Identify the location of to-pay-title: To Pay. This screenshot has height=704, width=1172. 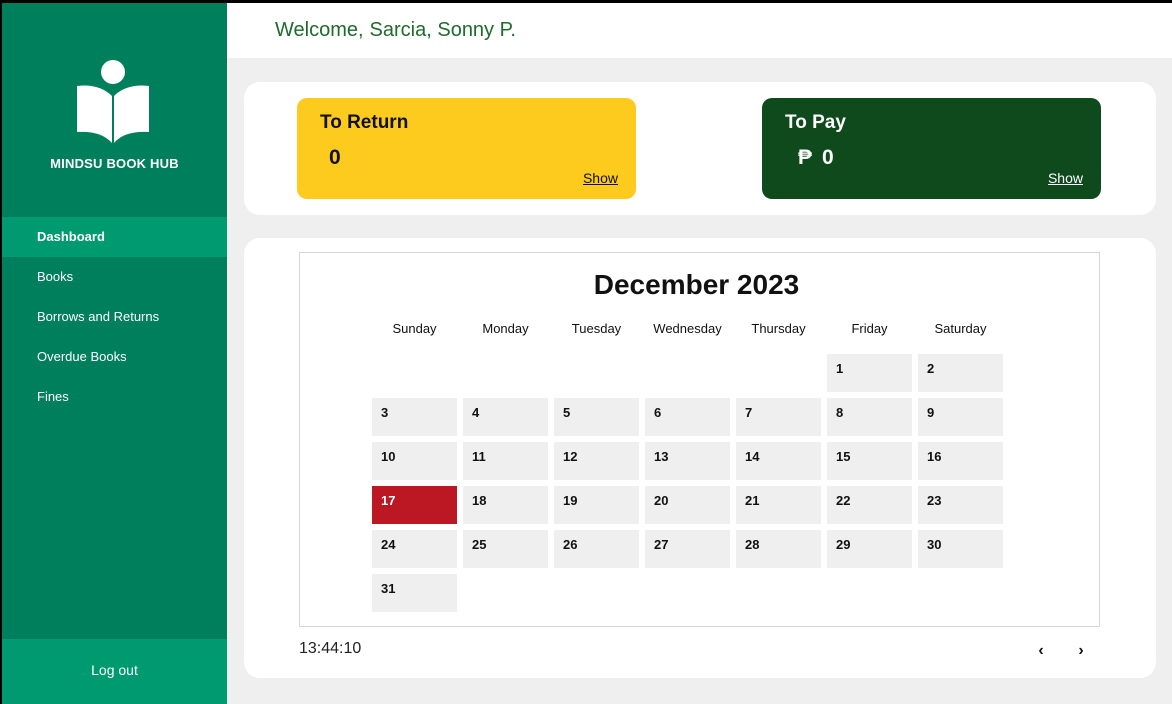
(815, 122).